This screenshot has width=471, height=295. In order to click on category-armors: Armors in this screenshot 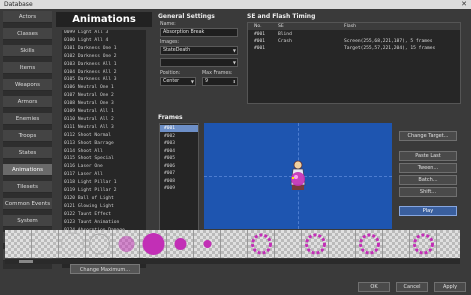, I will do `click(27, 102)`.